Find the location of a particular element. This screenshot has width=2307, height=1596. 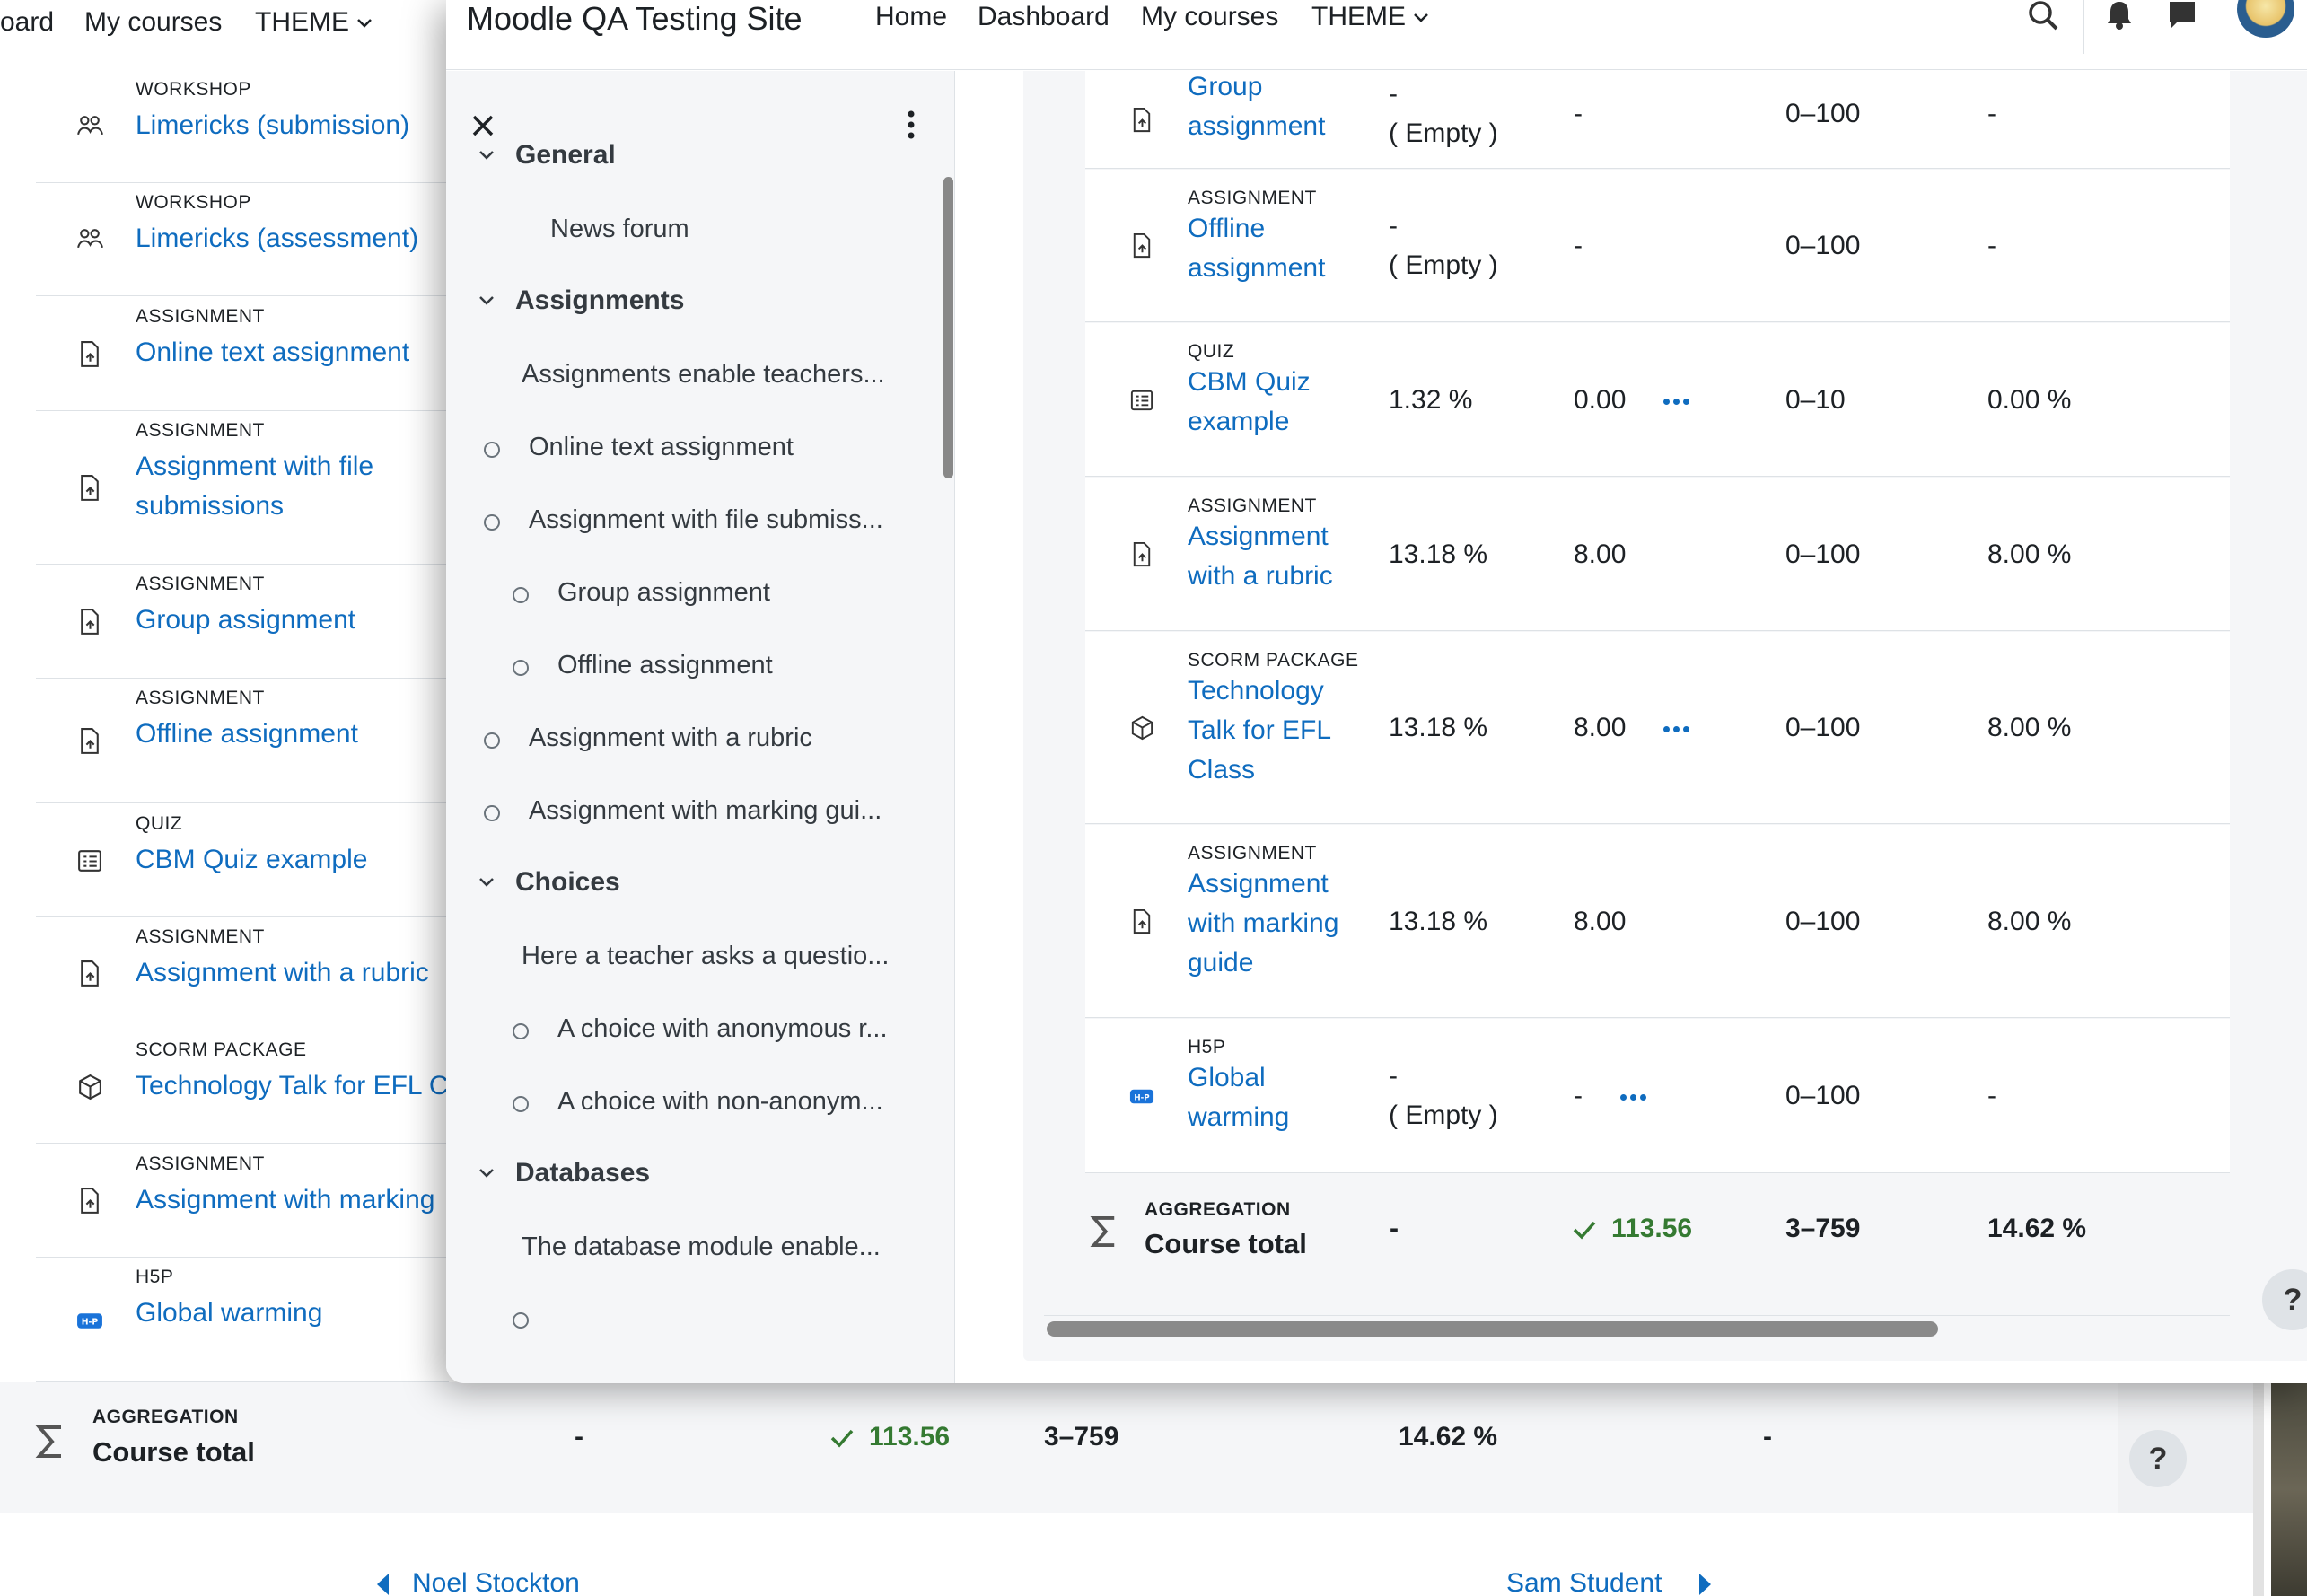

grade-percentage: 0.00 % is located at coordinates (2029, 399).